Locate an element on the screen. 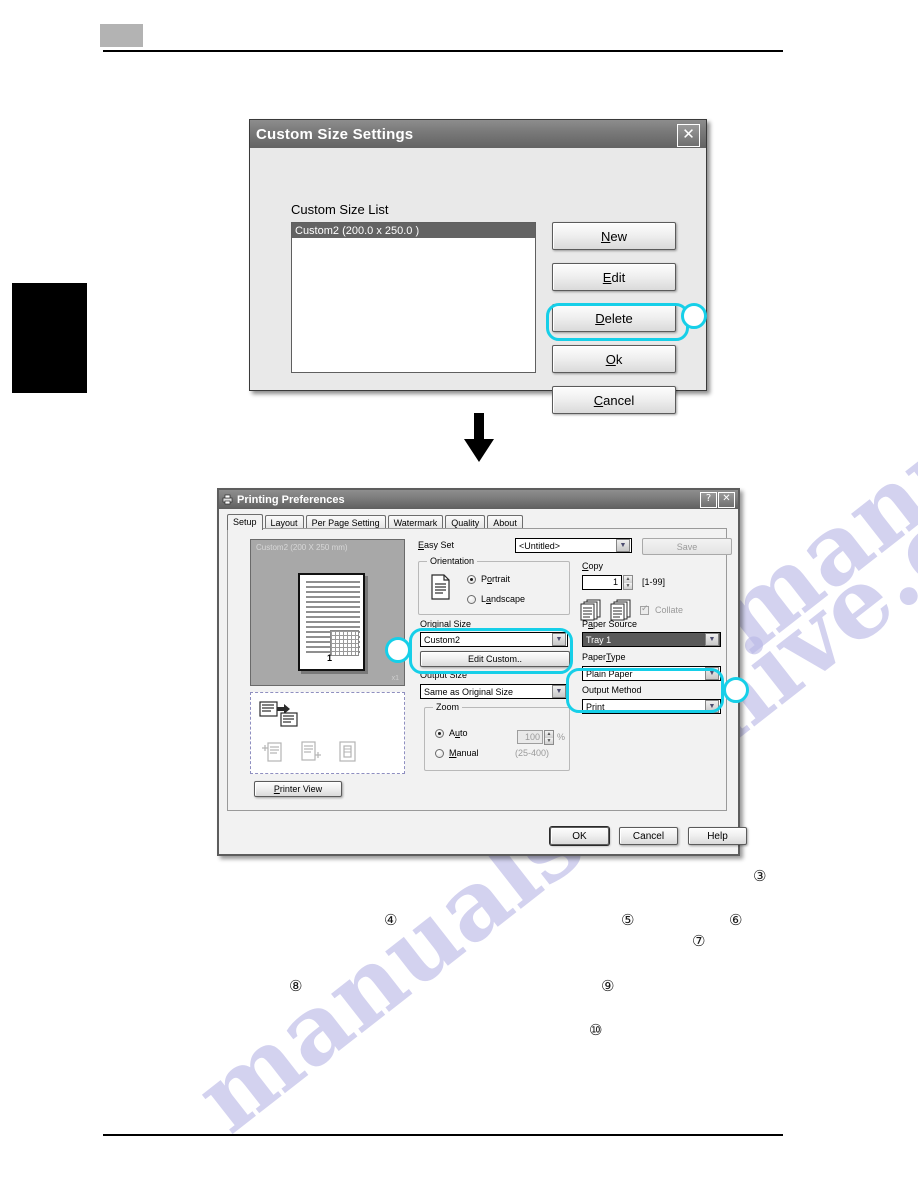  new-button: New is located at coordinates (614, 236).